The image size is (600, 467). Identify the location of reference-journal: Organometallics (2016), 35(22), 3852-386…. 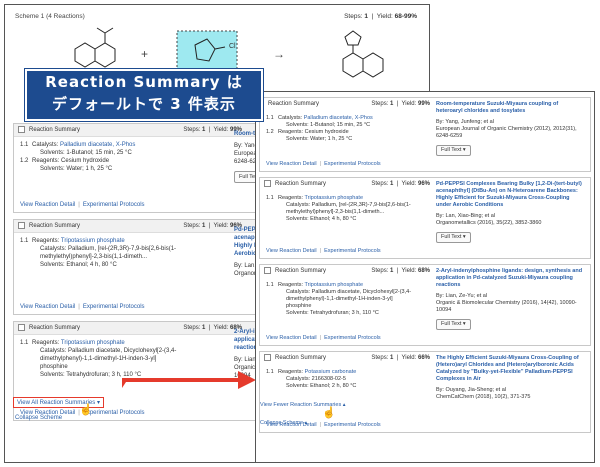
(489, 223).